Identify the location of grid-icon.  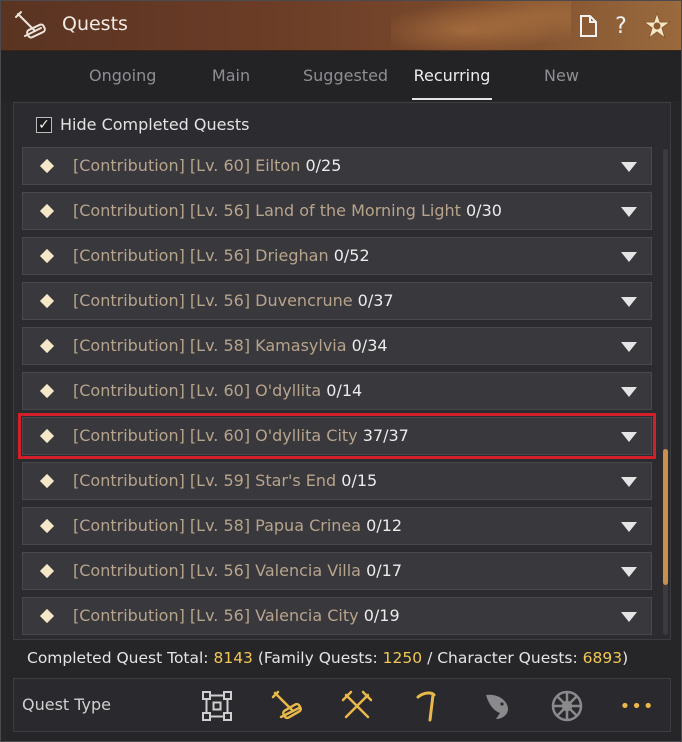
(217, 706).